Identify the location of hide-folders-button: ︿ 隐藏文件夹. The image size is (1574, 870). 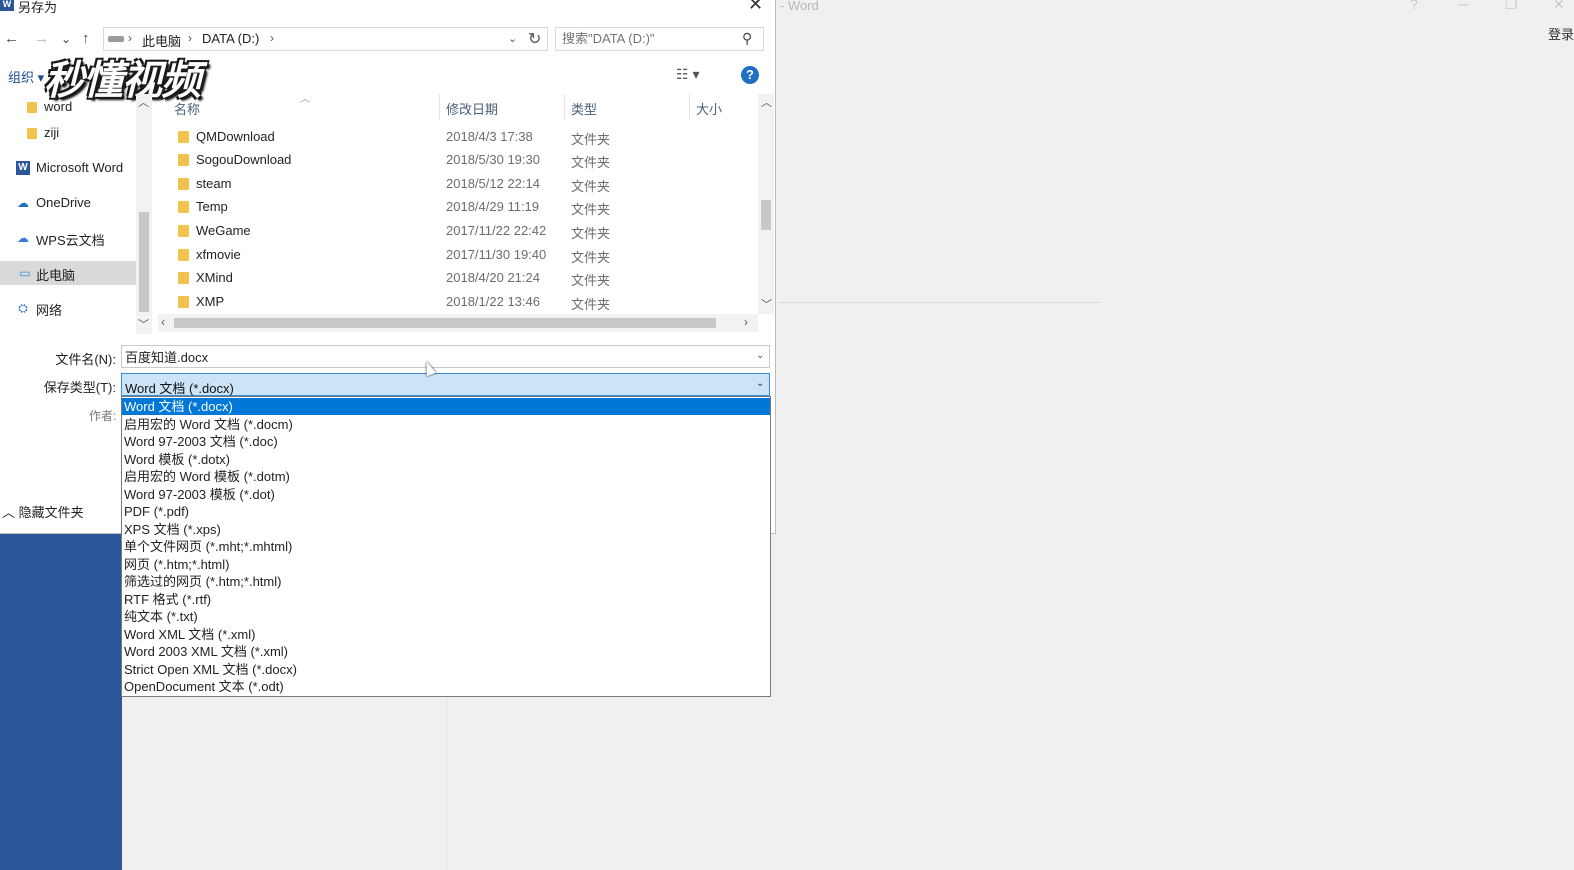
(43, 511).